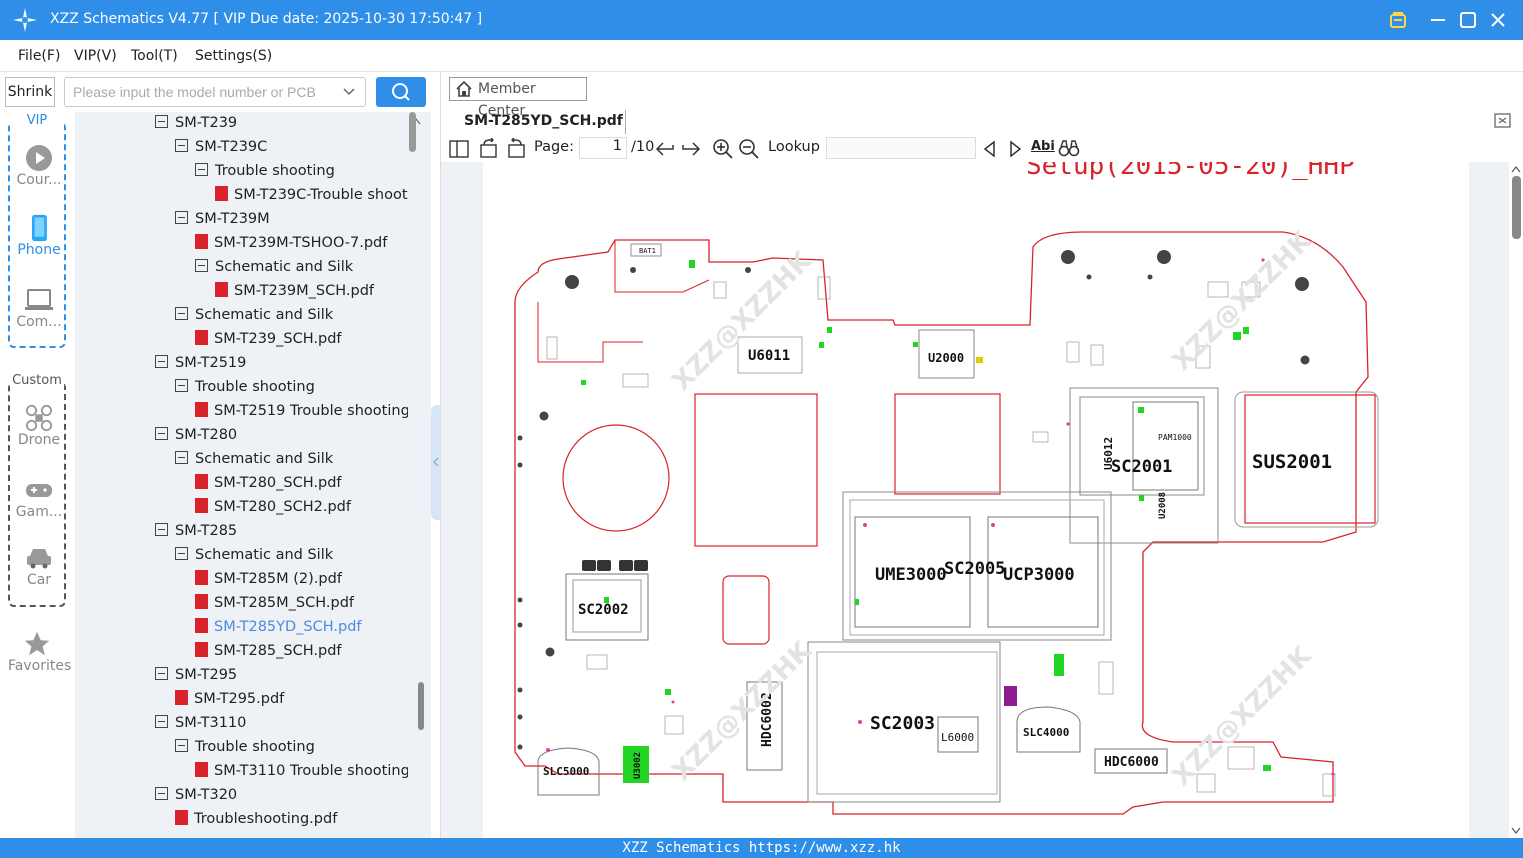 This screenshot has height=858, width=1523. Describe the element at coordinates (1438, 20) in the screenshot. I see `minimize-icon` at that location.